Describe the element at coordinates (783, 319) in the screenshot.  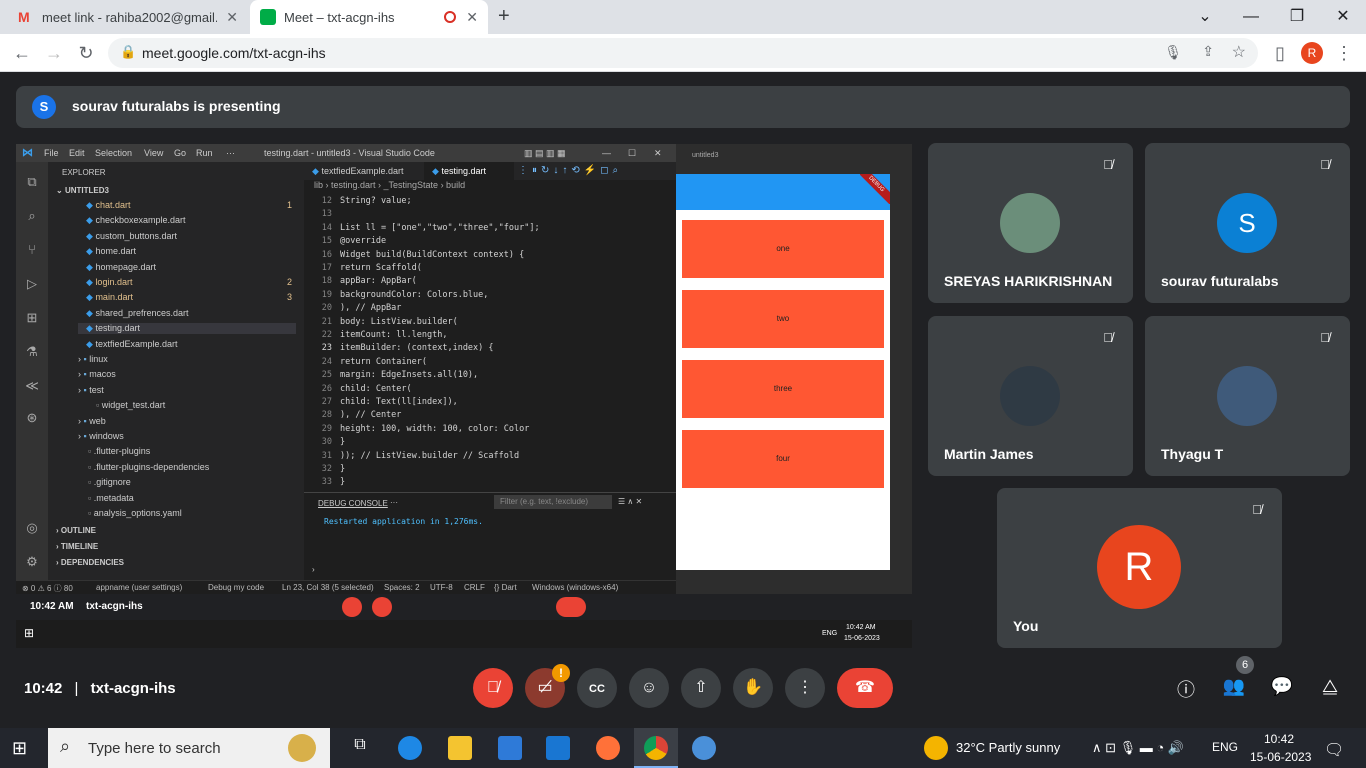
I see `list-item: two` at that location.